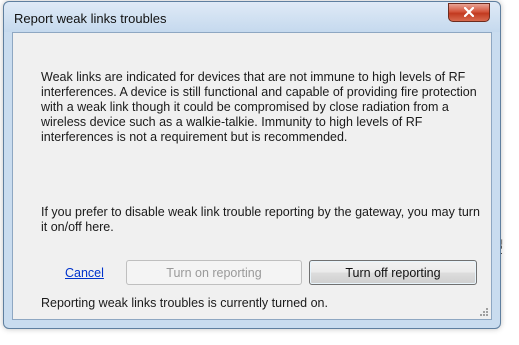 The image size is (519, 345). I want to click on close-icon, so click(469, 12).